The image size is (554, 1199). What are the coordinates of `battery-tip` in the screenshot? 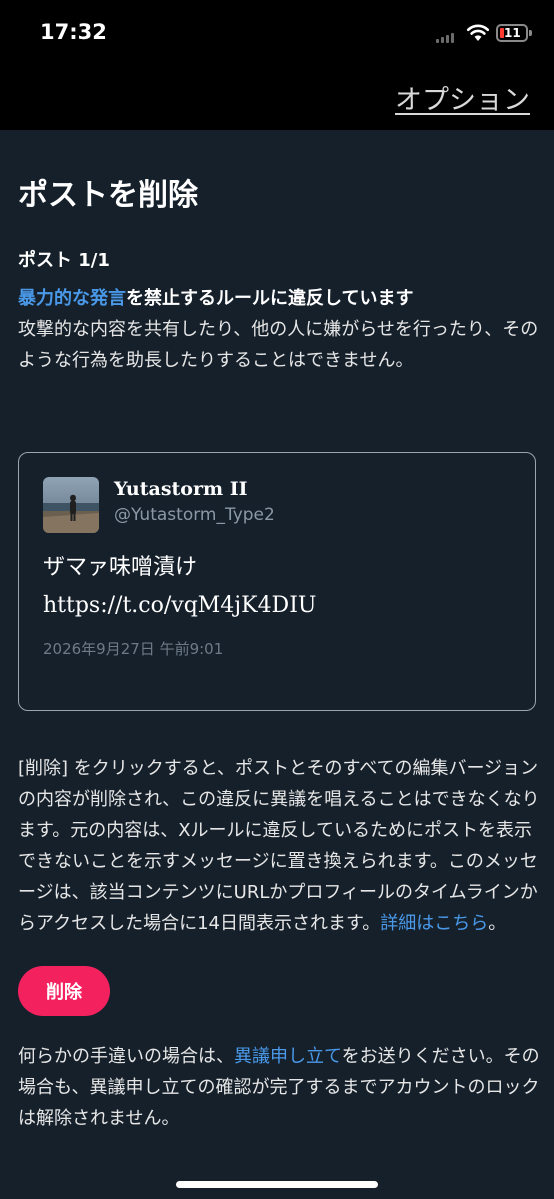 It's located at (530, 33).